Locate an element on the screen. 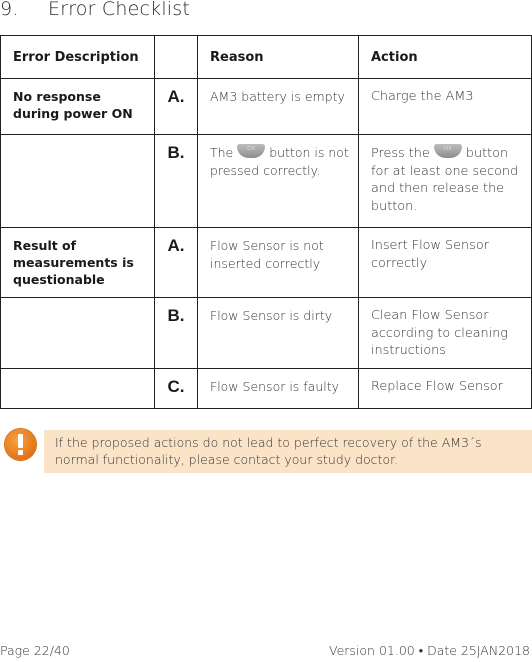 The height and width of the screenshot is (662, 532). exclamation-bar is located at coordinates (20, 441).